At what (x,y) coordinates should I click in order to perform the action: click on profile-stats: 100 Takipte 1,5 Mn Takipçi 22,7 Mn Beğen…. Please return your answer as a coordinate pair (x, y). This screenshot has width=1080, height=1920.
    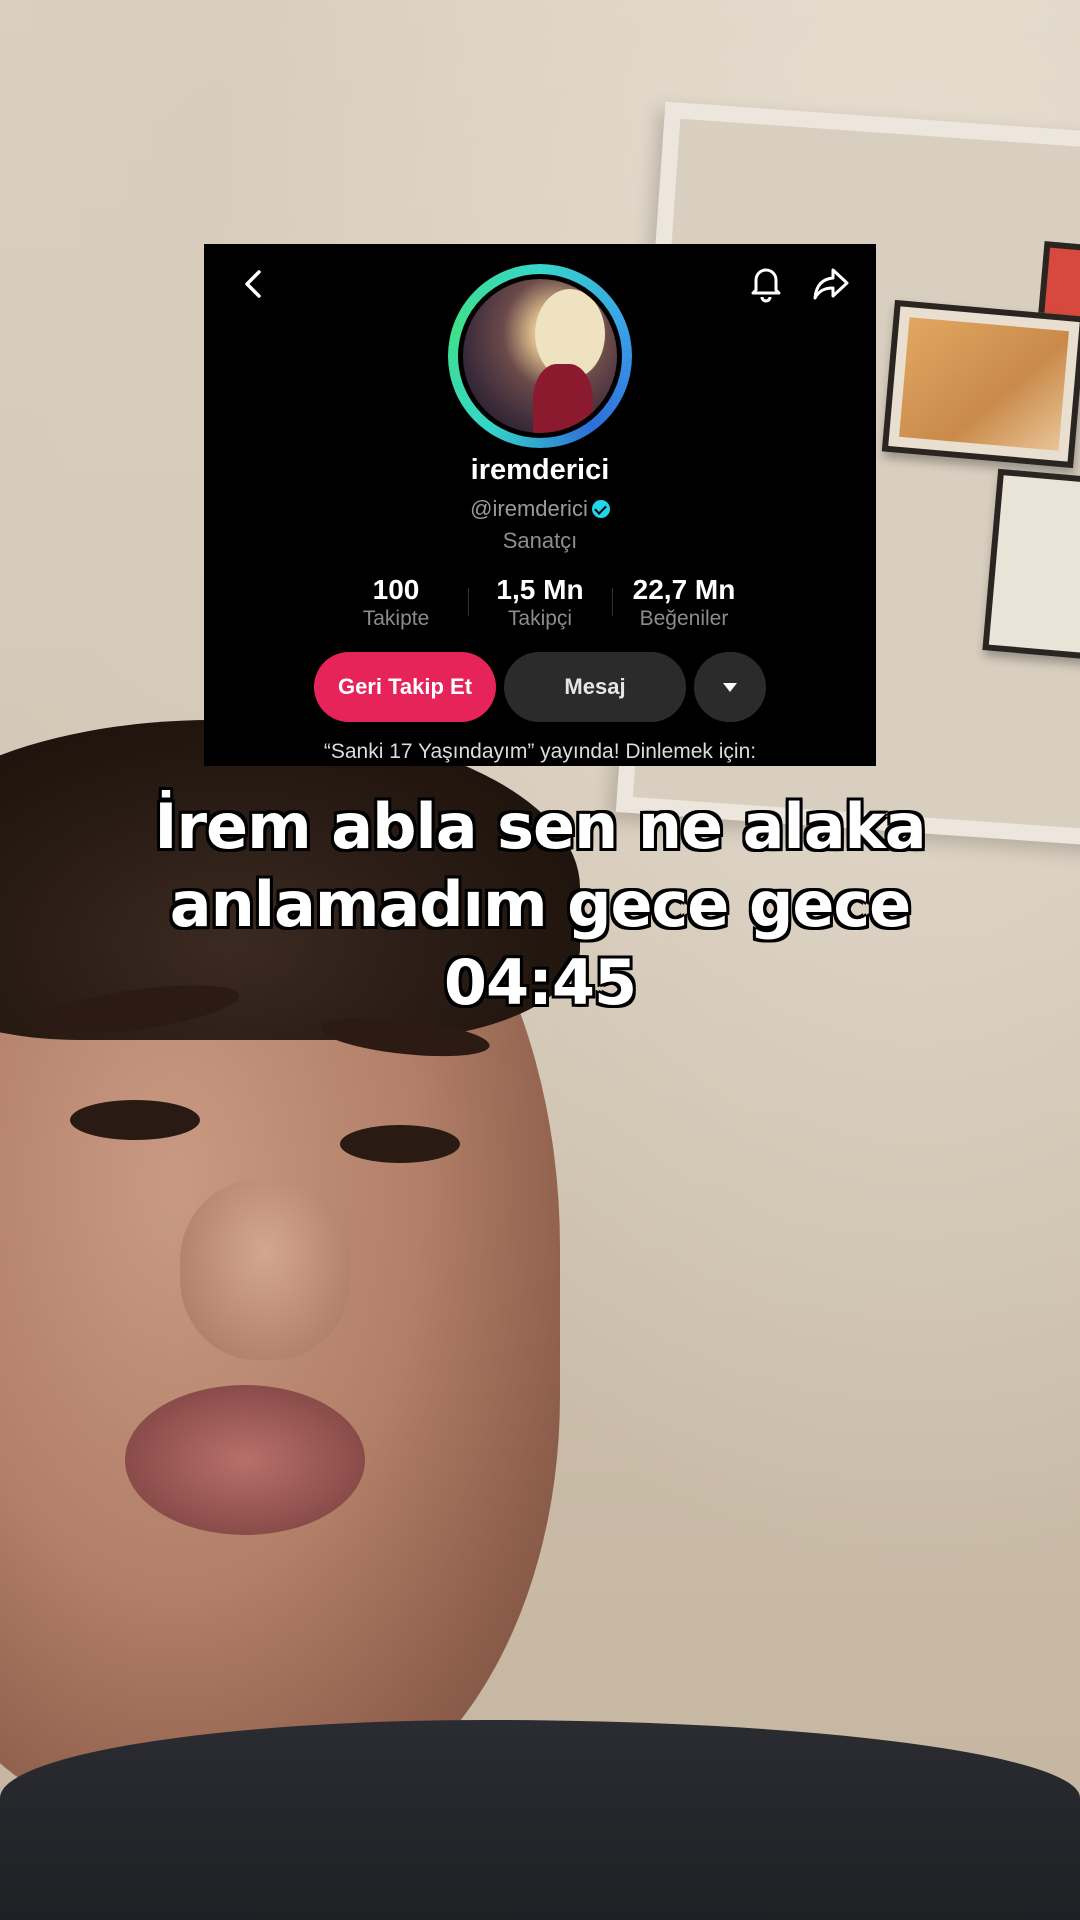
    Looking at the image, I should click on (540, 604).